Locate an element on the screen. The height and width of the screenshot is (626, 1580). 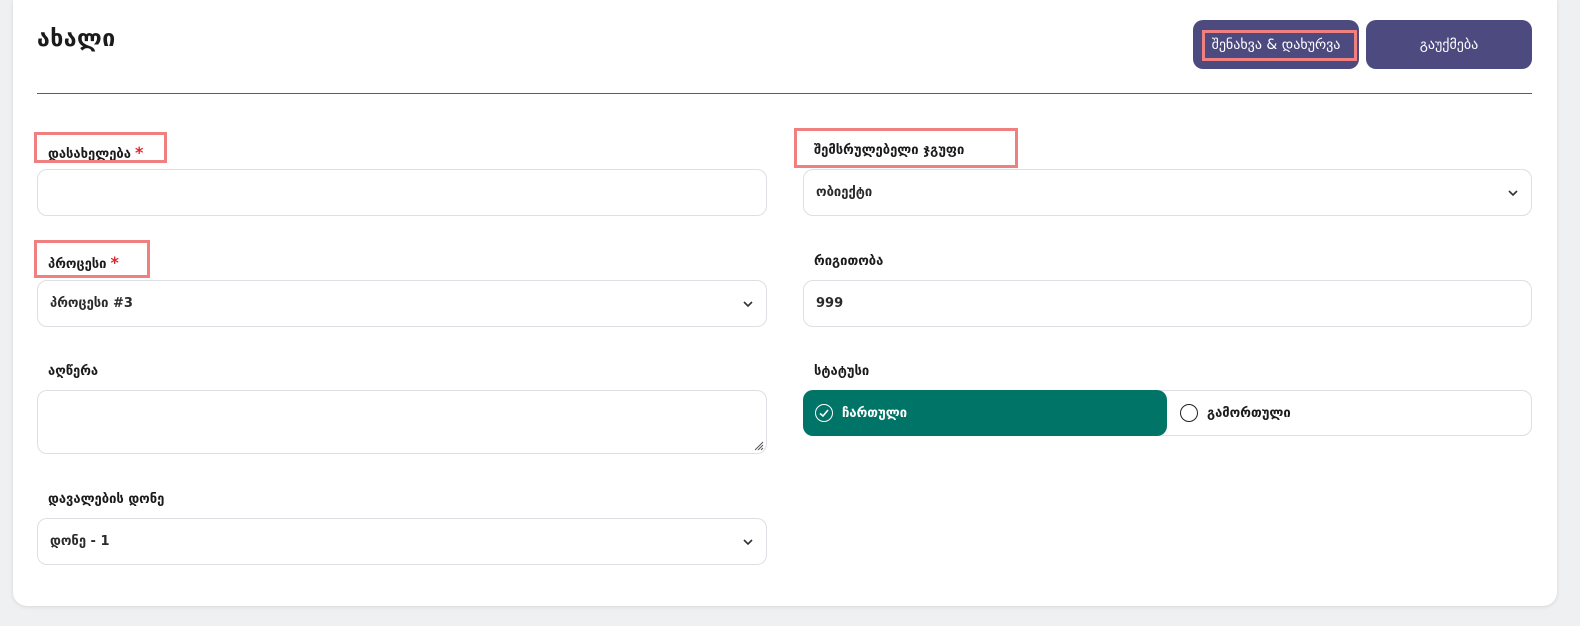
task-level-select-value: დონე - 1 is located at coordinates (80, 541).